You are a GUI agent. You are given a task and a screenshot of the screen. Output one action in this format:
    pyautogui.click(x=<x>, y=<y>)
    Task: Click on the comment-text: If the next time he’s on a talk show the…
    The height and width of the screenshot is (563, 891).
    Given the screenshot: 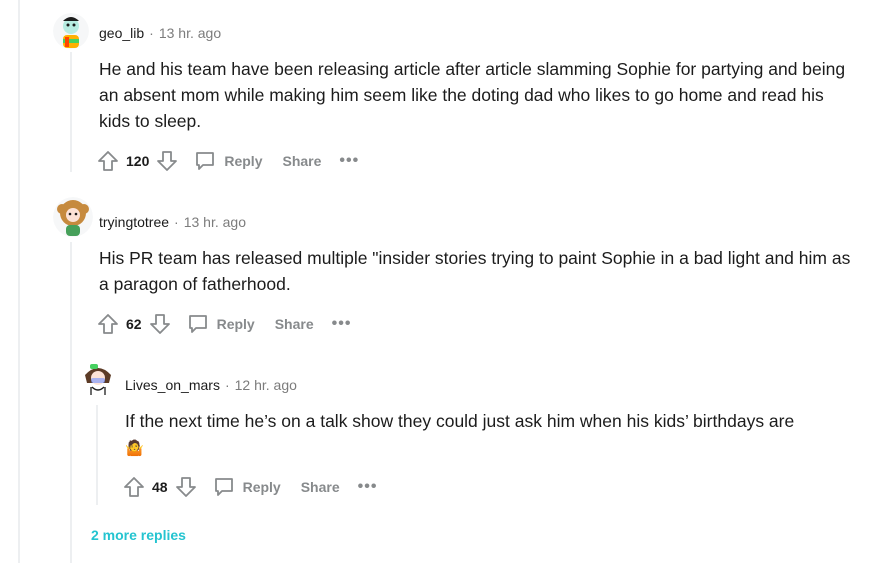 What is the action you would take?
    pyautogui.click(x=460, y=421)
    